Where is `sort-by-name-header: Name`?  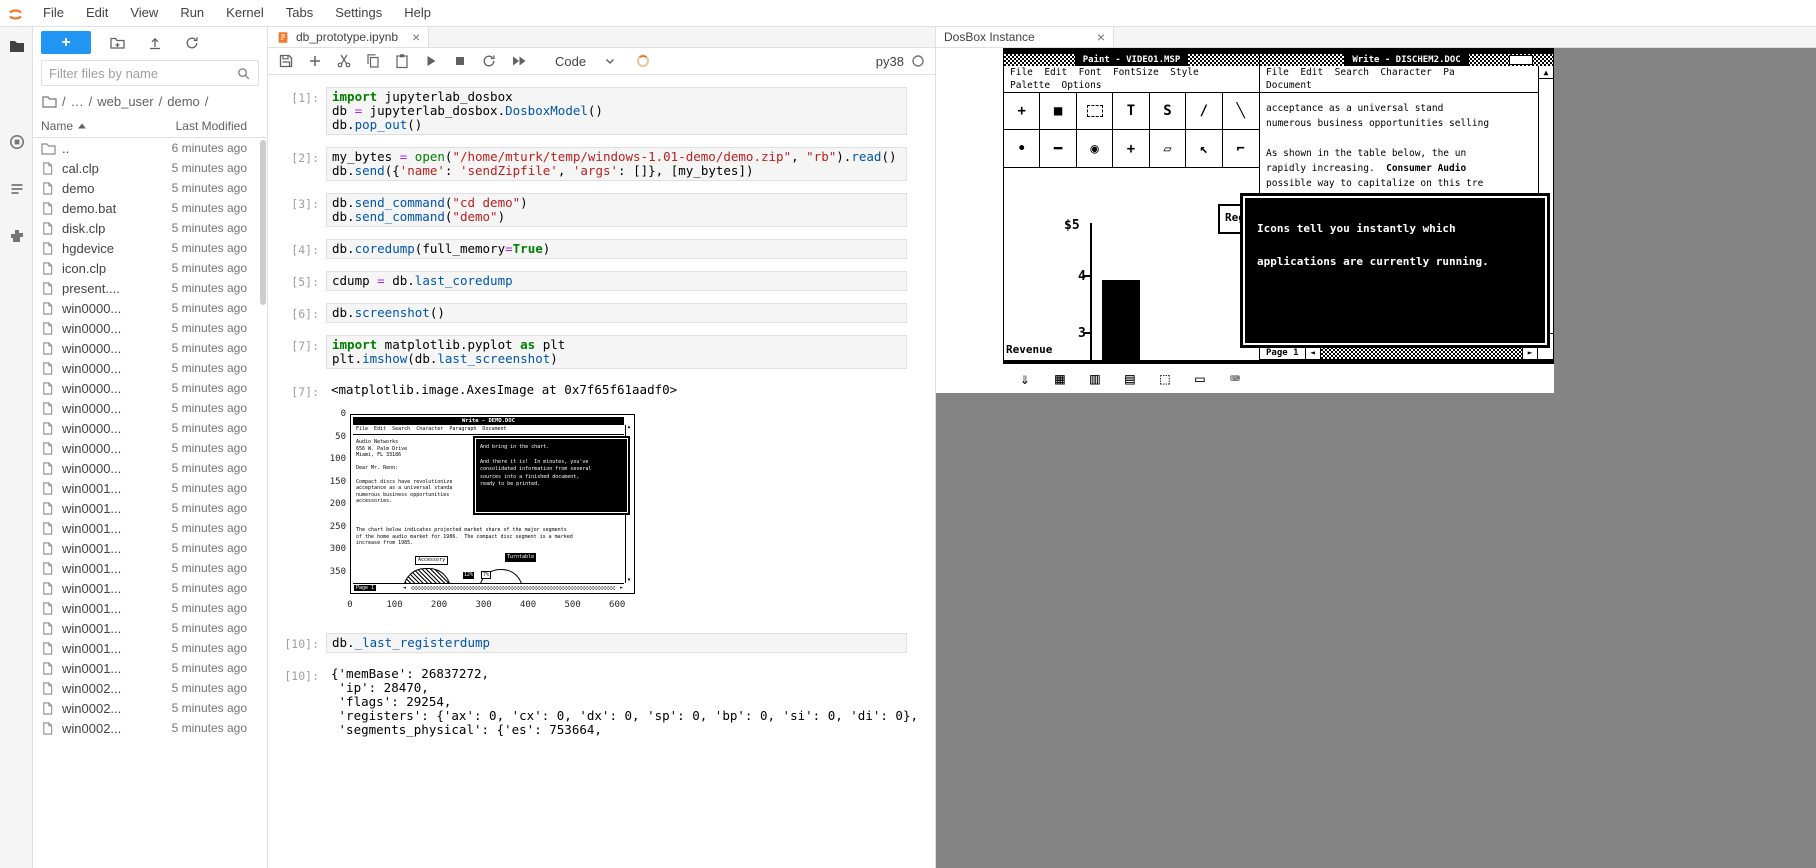
sort-by-name-header: Name is located at coordinates (102, 126).